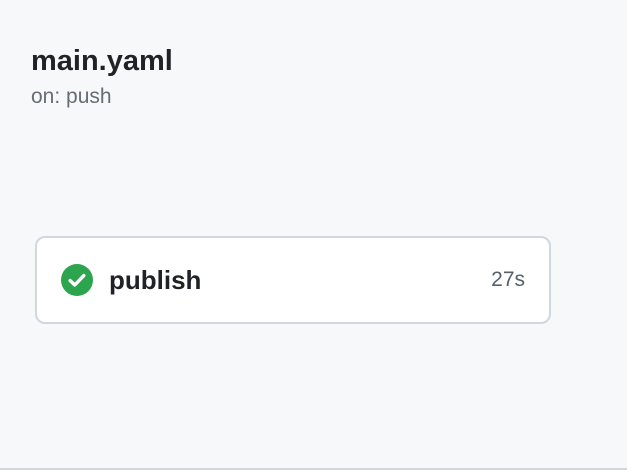  What do you see at coordinates (313, 473) in the screenshot?
I see `bottom-strip` at bounding box center [313, 473].